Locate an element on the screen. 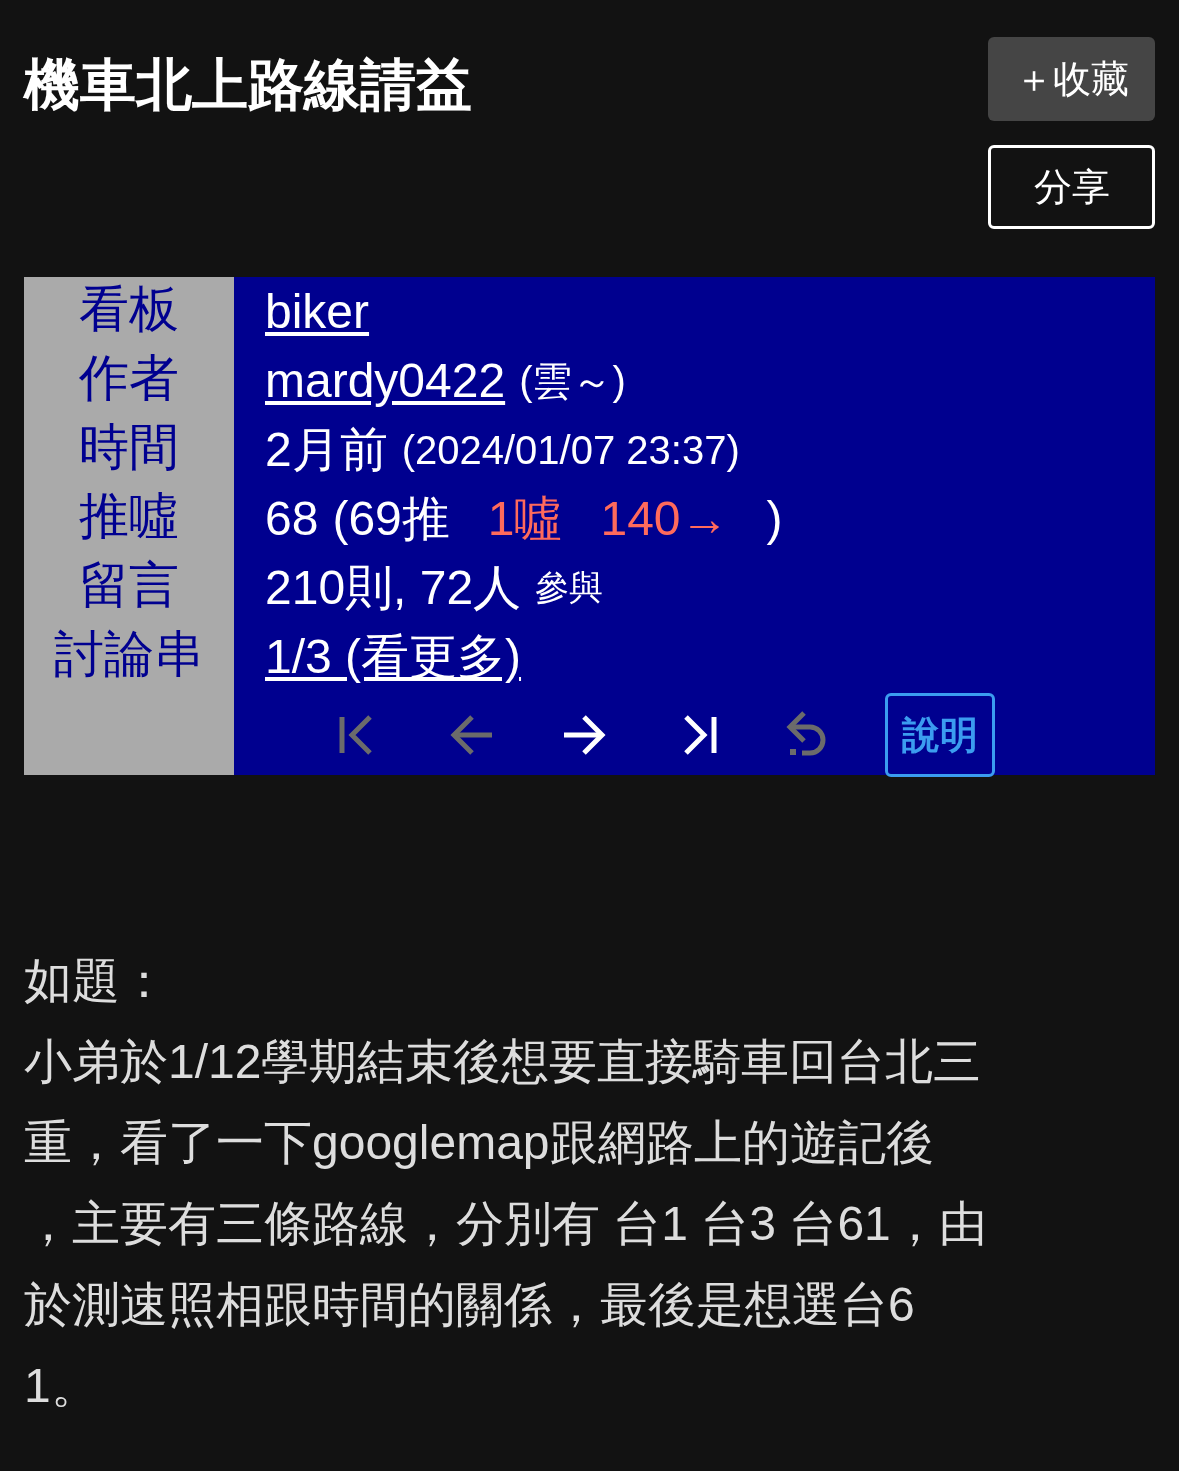  info-label: 留言 is located at coordinates (129, 585).